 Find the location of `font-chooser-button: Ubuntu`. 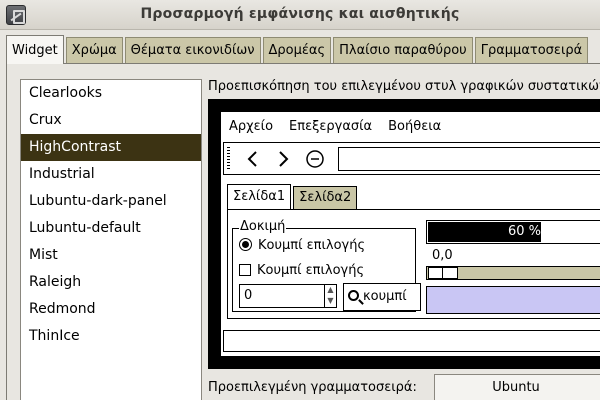

font-chooser-button: Ubuntu is located at coordinates (517, 387).